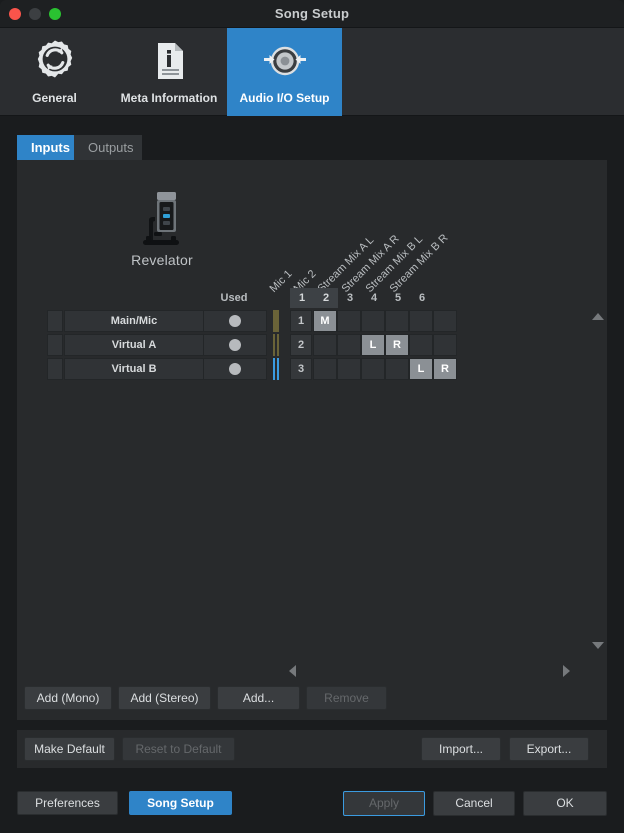 This screenshot has height=833, width=624. I want to click on dialog-footer: Preferences Song Setup Apply Cancel OK, so click(312, 806).